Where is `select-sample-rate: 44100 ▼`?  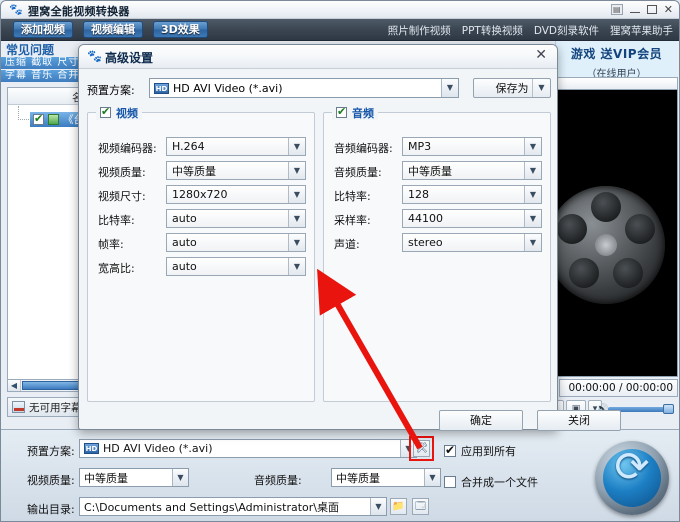 select-sample-rate: 44100 ▼ is located at coordinates (472, 218).